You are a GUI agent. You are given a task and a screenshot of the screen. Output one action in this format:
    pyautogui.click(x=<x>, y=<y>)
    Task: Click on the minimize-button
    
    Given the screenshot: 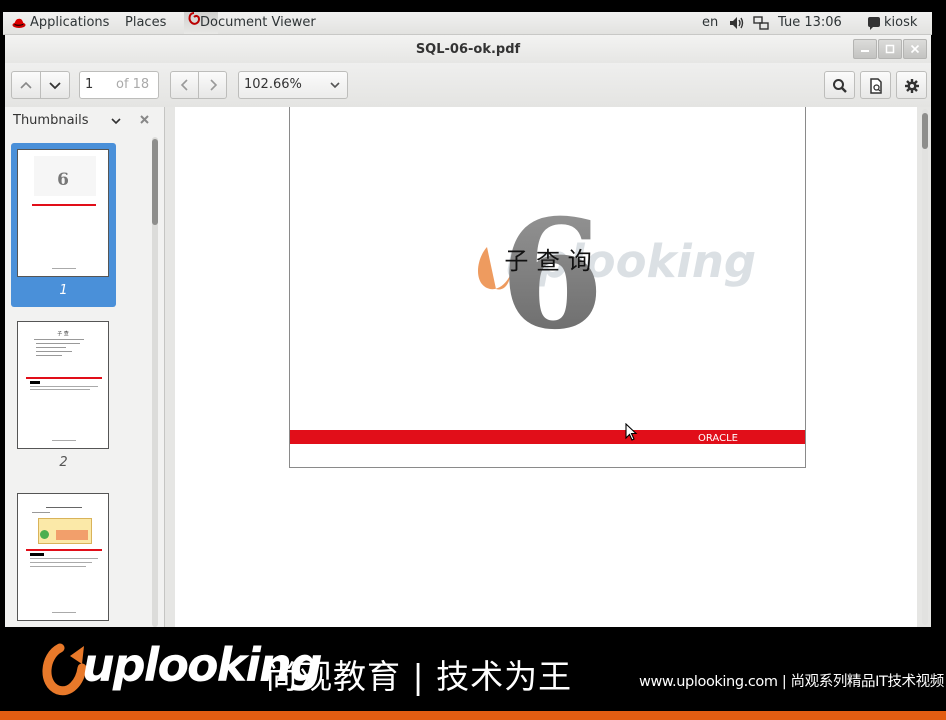 What is the action you would take?
    pyautogui.click(x=865, y=49)
    